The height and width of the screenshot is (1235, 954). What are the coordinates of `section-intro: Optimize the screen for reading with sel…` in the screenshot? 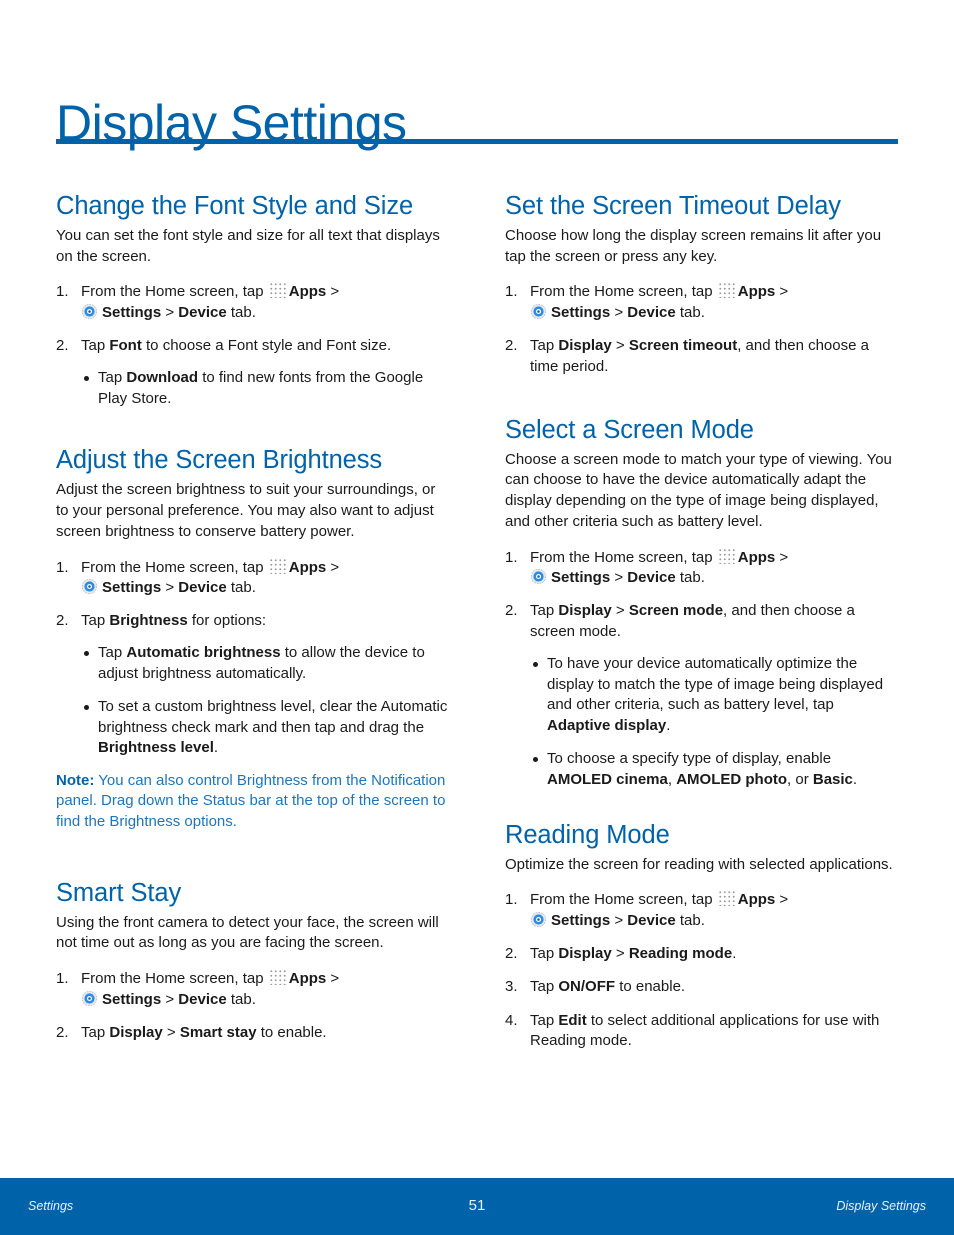 It's located at (699, 864).